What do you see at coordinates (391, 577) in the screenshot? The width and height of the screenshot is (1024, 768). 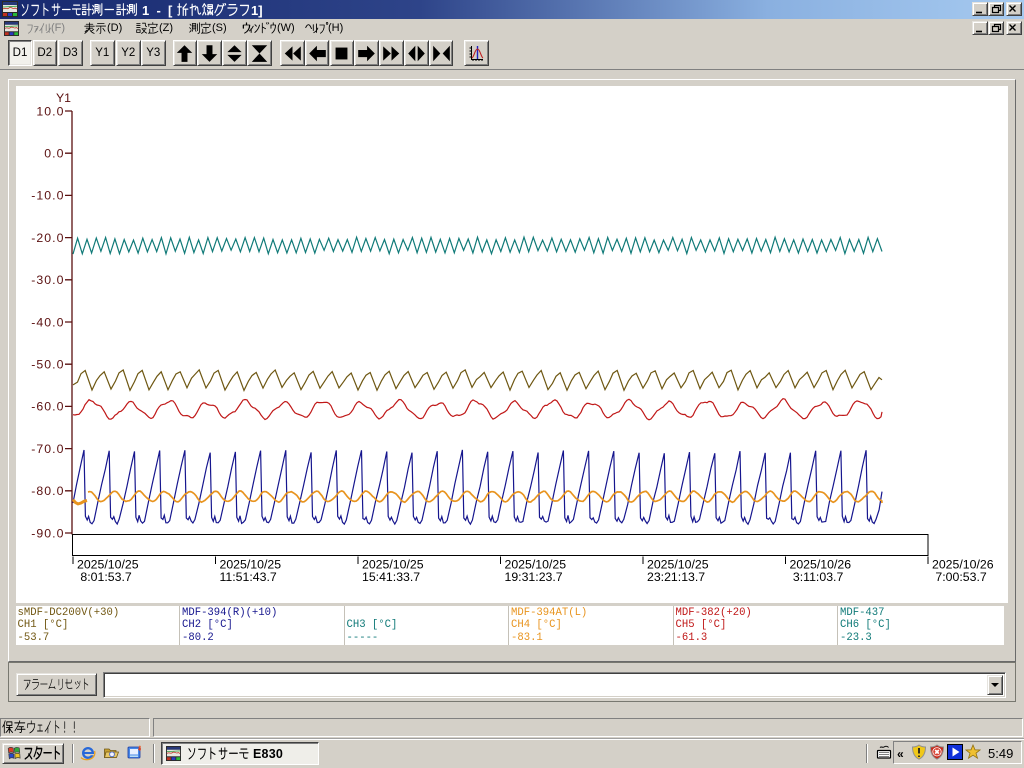 I see `svg-text: 15:41:33.7` at bounding box center [391, 577].